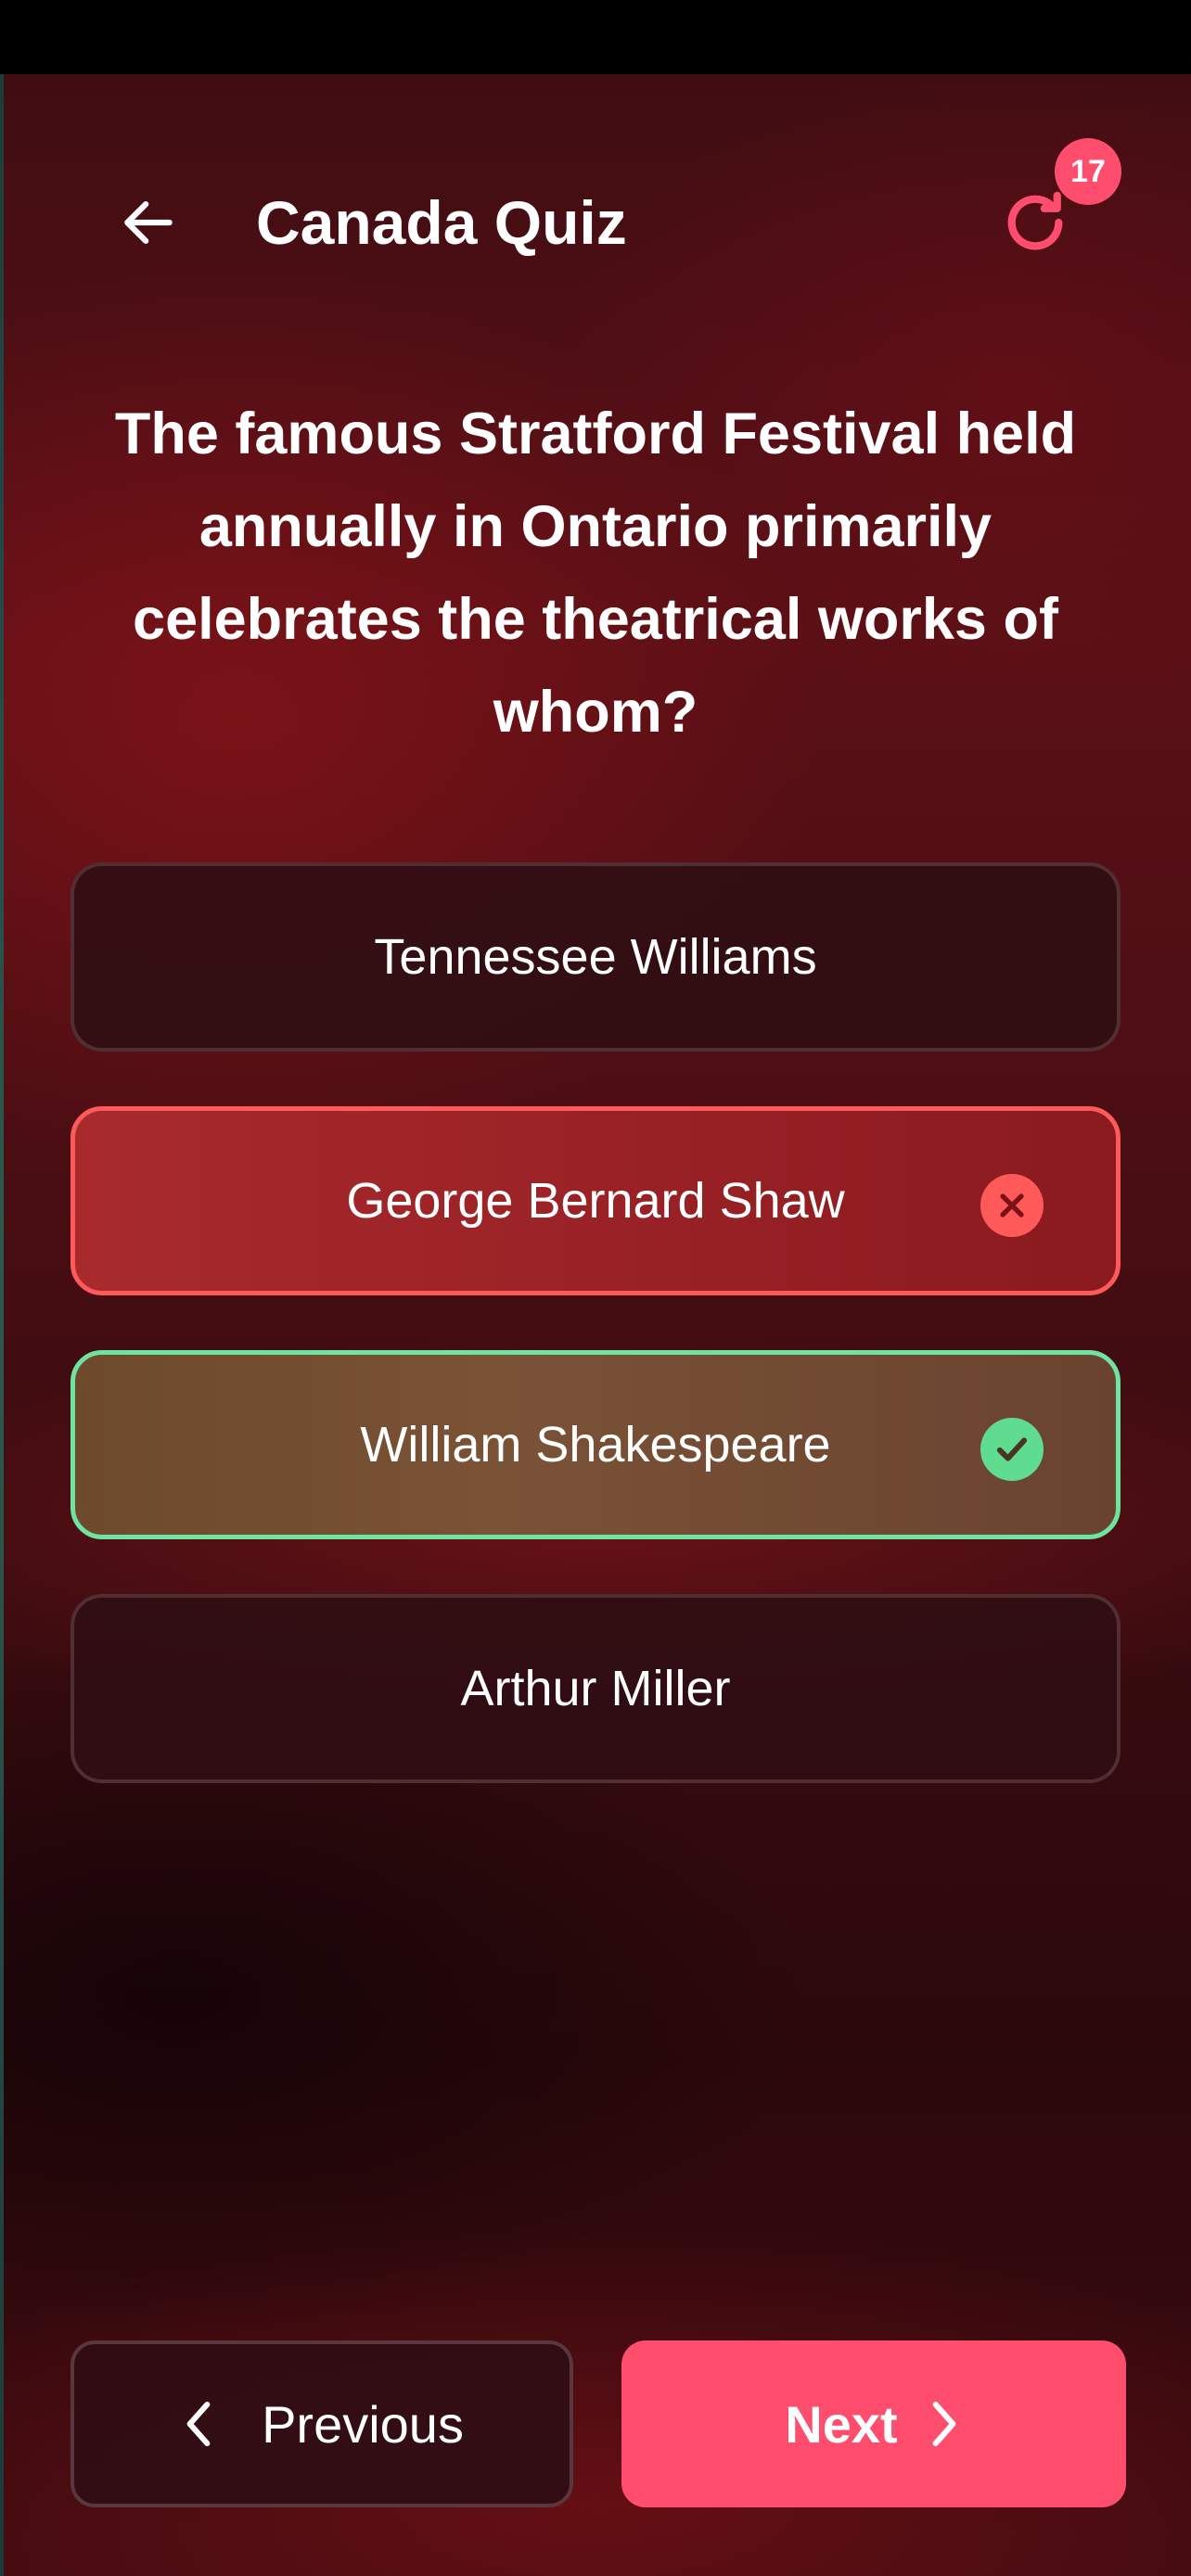  I want to click on close-circle-icon, so click(1012, 1205).